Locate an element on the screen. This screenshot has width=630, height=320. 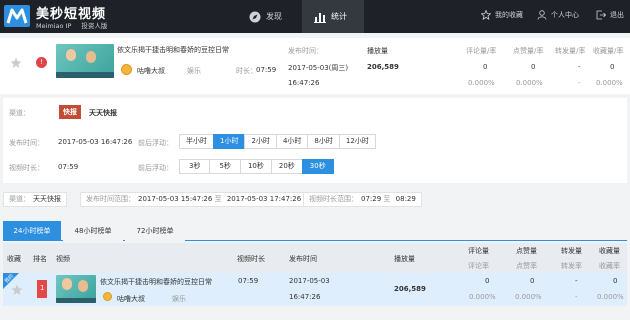
pub-float-label: 前后浮动： is located at coordinates (155, 143).